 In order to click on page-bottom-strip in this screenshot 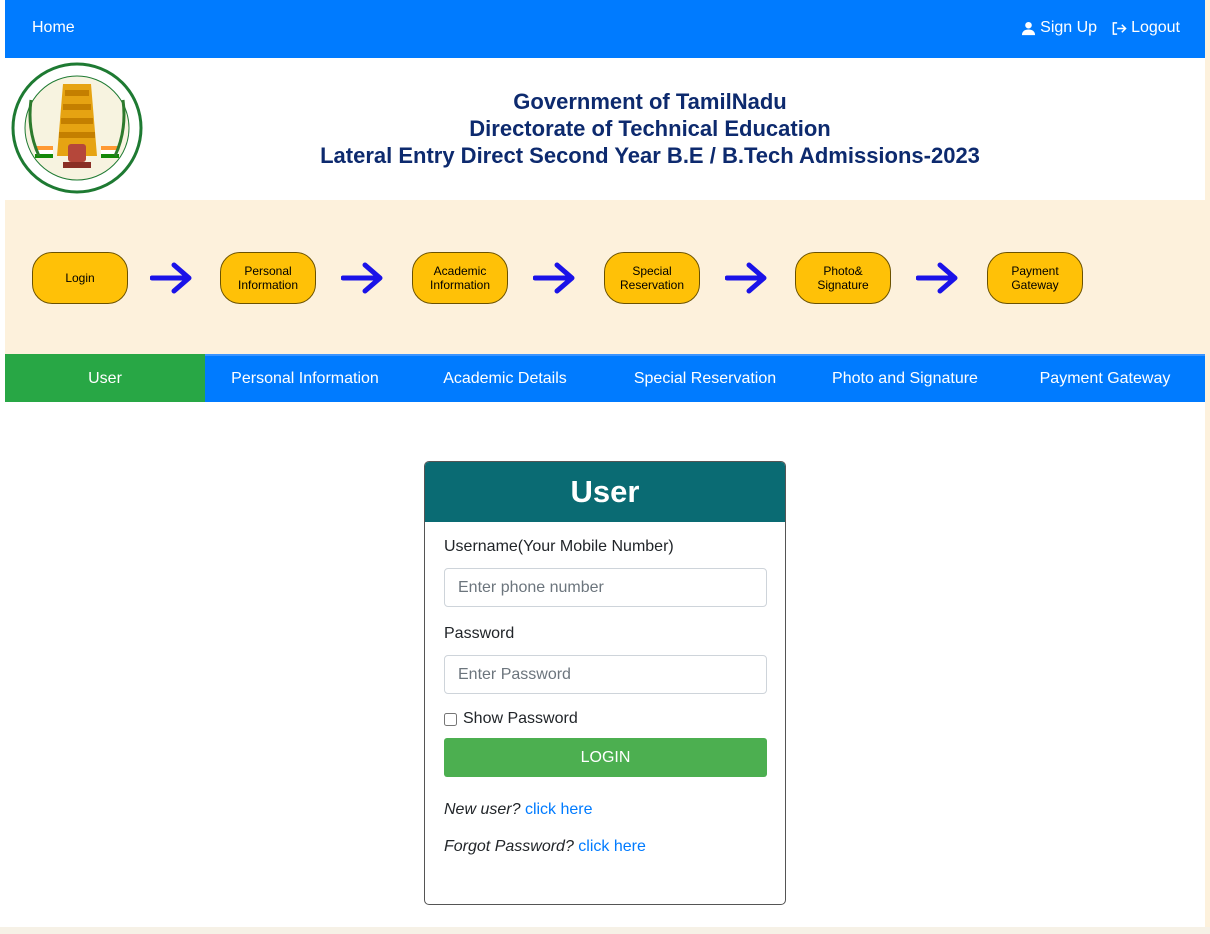, I will do `click(605, 930)`.